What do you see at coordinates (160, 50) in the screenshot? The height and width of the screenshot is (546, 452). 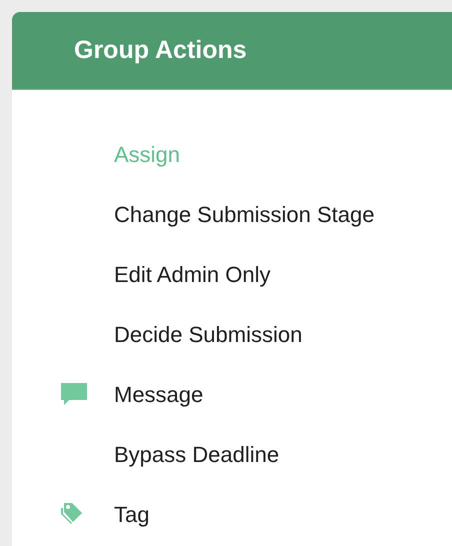 I see `panel-title: Group Actions` at bounding box center [160, 50].